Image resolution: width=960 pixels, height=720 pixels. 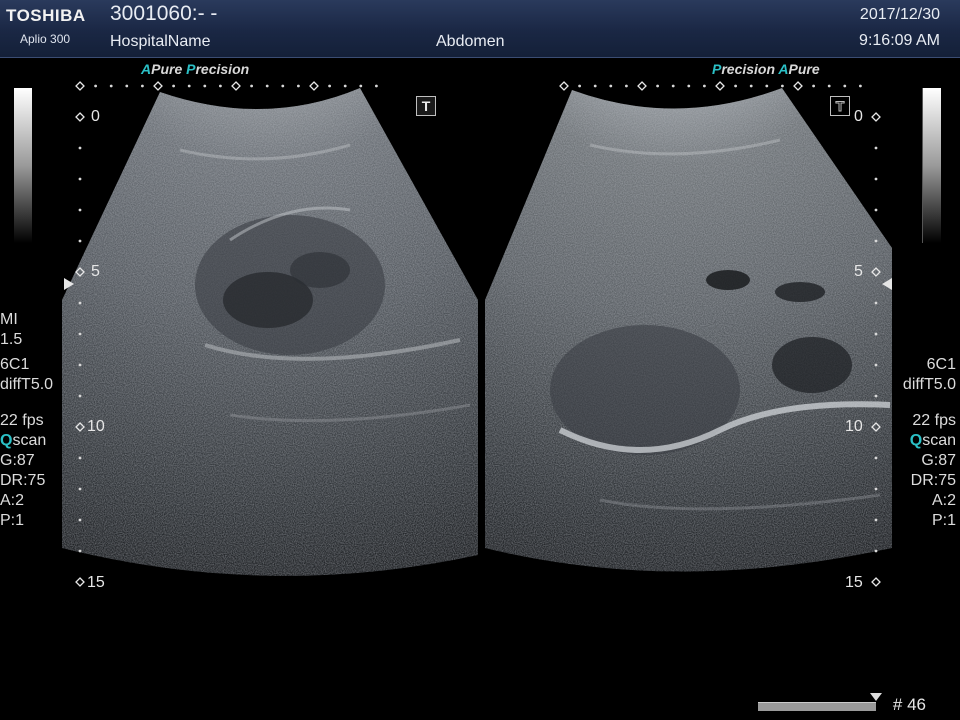 I want to click on exam-time: 9:16:09 AM, so click(x=899, y=40).